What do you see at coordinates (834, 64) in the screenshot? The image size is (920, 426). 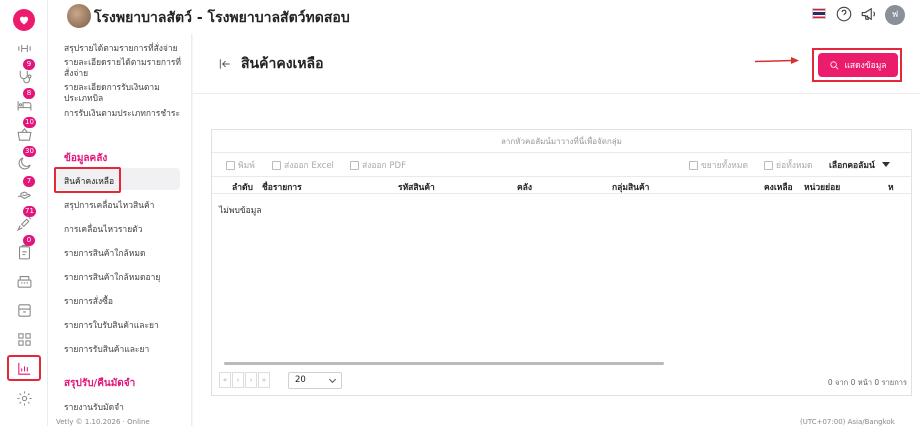 I see `search-icon` at bounding box center [834, 64].